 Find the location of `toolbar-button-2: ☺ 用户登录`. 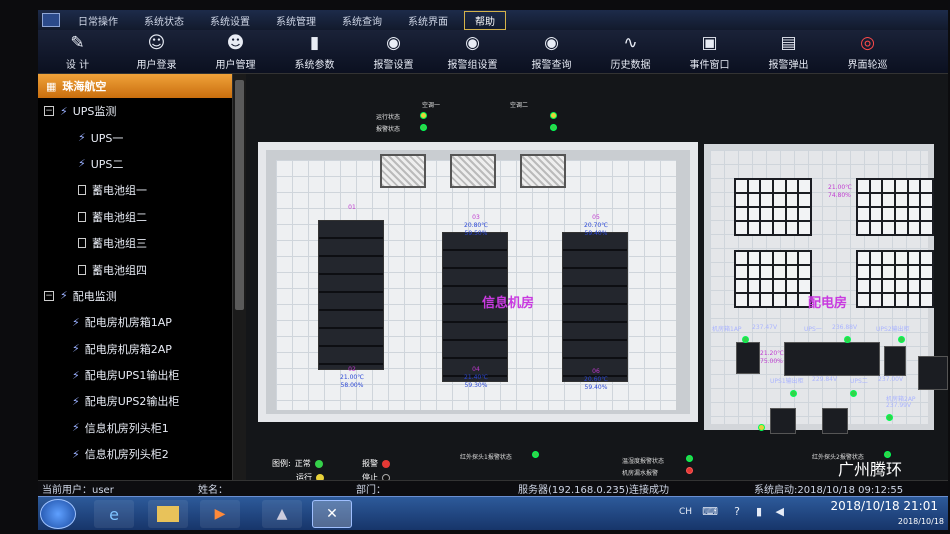

toolbar-button-2: ☺ 用户登录 is located at coordinates (156, 51).